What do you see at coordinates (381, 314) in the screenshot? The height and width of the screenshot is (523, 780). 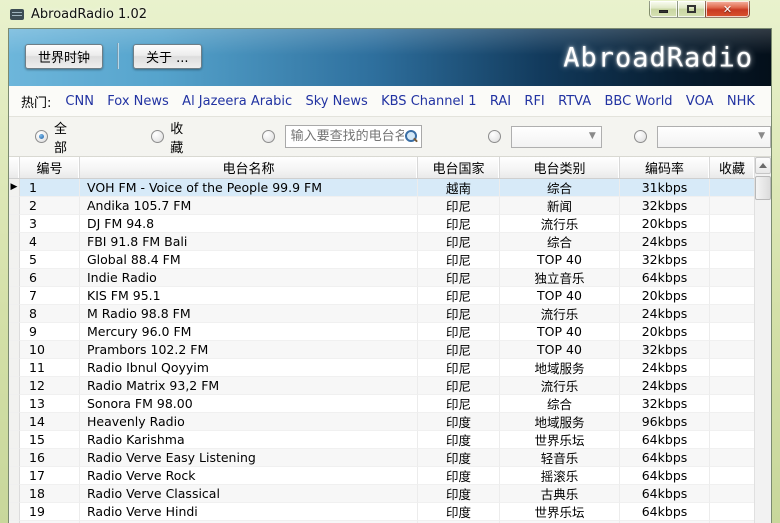 I see `table-row: 8 M Radio 98.8 FM 印尼 流行乐 24kbps` at bounding box center [381, 314].